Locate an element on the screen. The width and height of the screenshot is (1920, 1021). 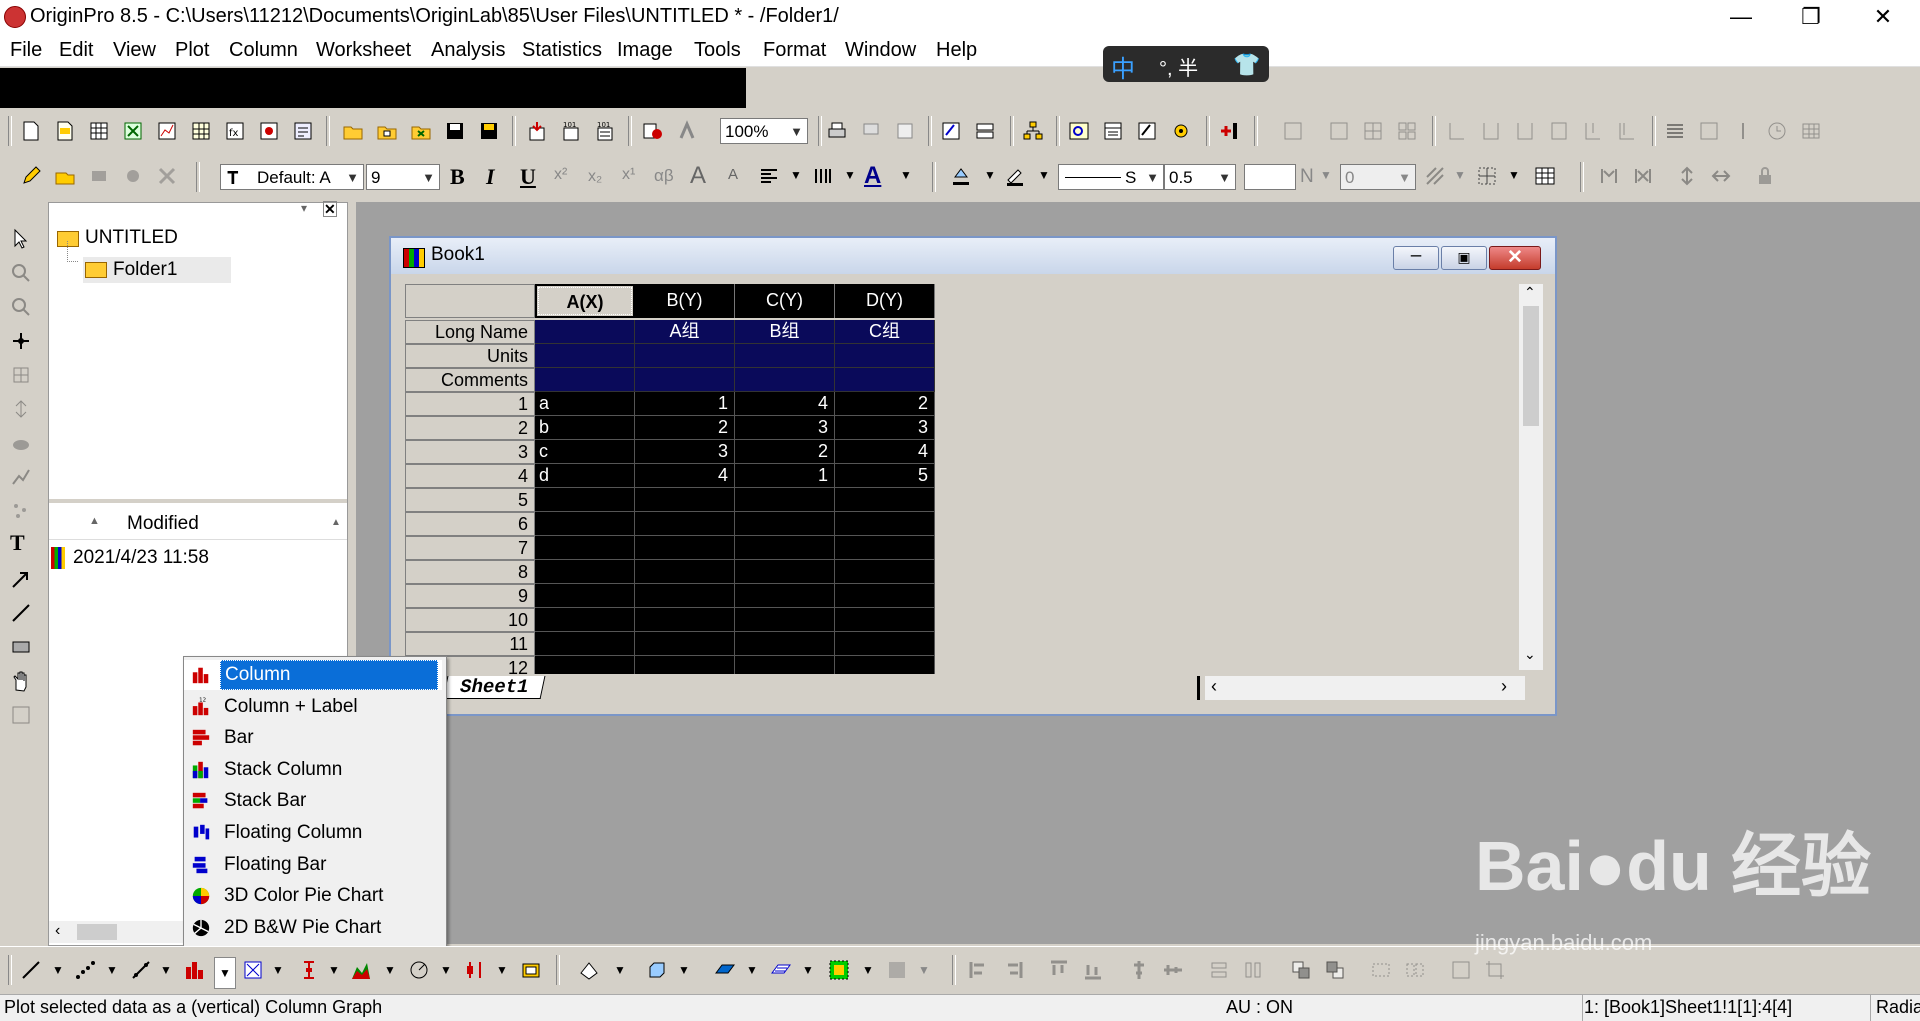
open-excel-icon is located at coordinates (421, 131).